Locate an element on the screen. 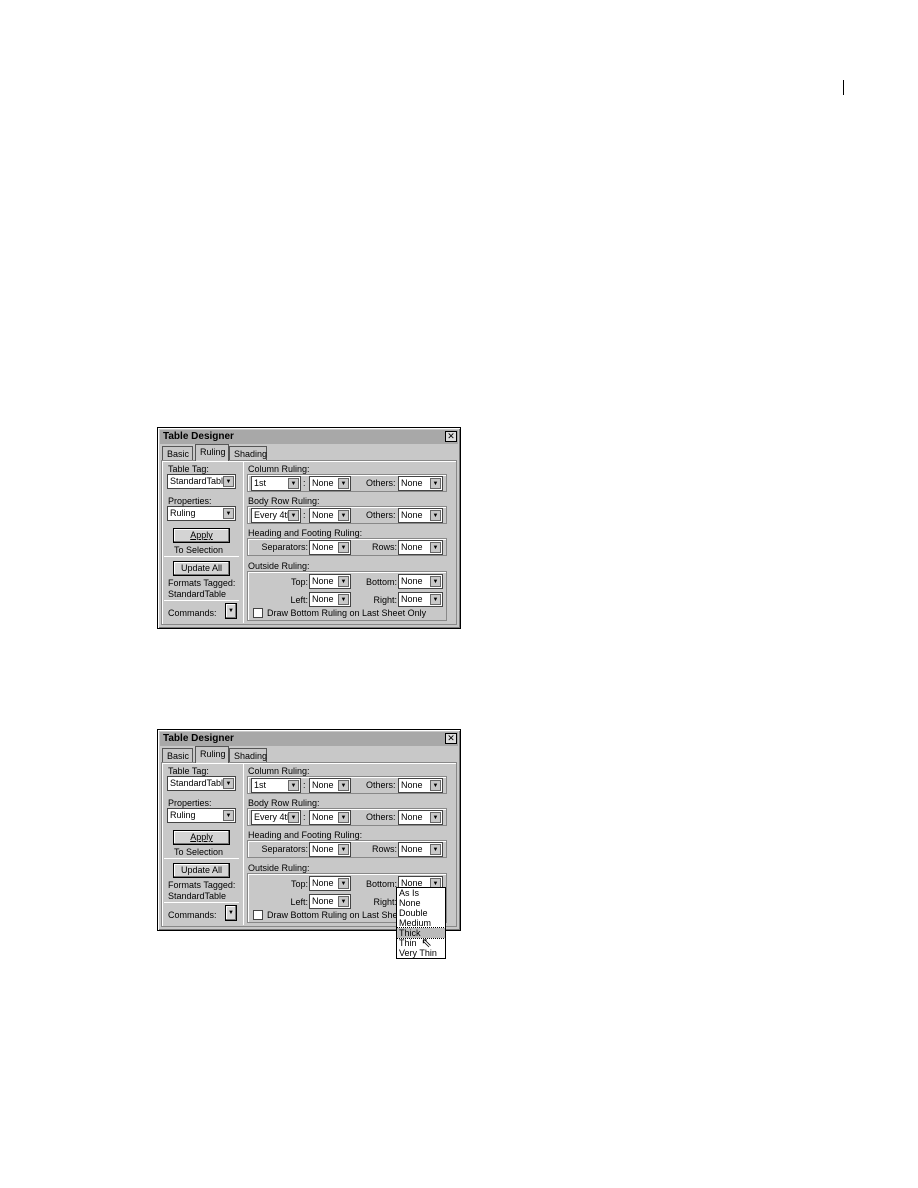  body-row-ruling-label: Body Row Ruling: is located at coordinates (284, 501).